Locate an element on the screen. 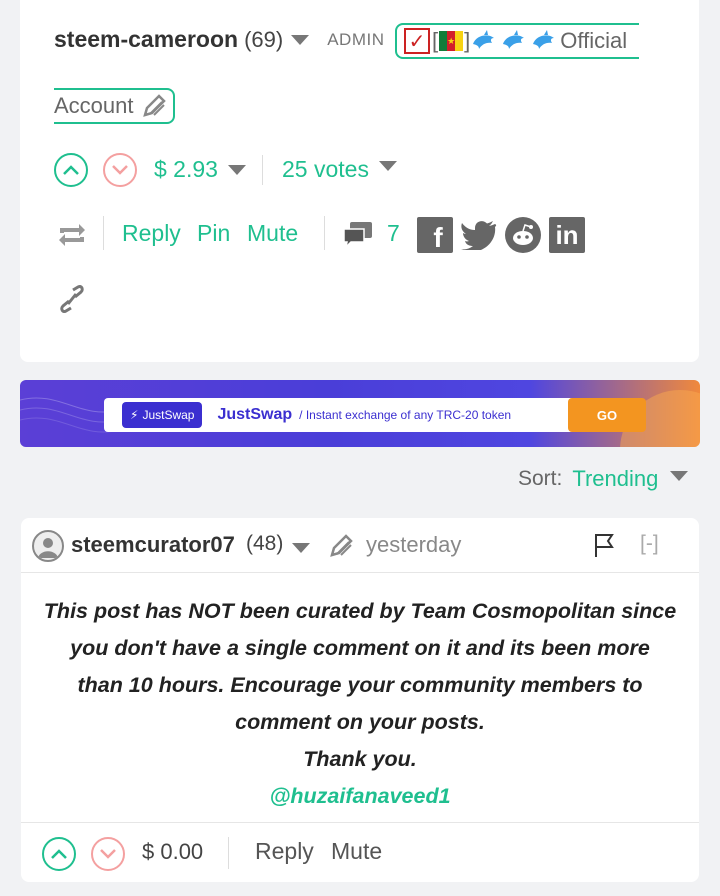 This screenshot has height=896, width=720. votes-count: 25 votes is located at coordinates (339, 169).